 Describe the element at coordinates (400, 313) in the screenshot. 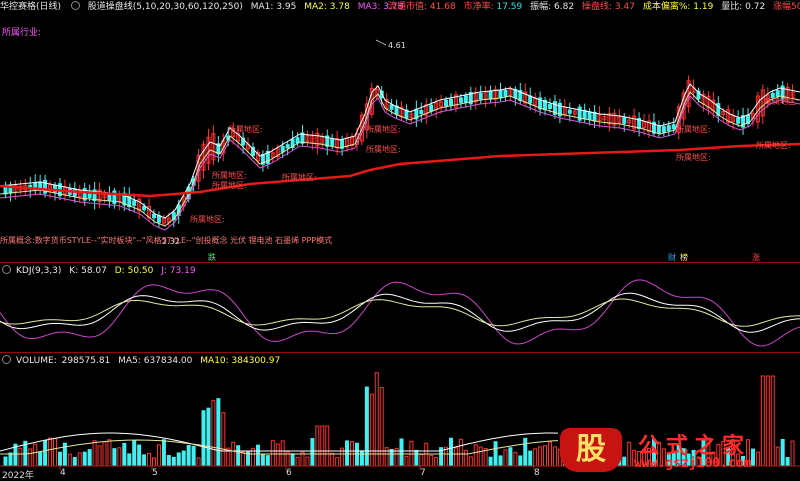

I see `kdj-j-line` at that location.